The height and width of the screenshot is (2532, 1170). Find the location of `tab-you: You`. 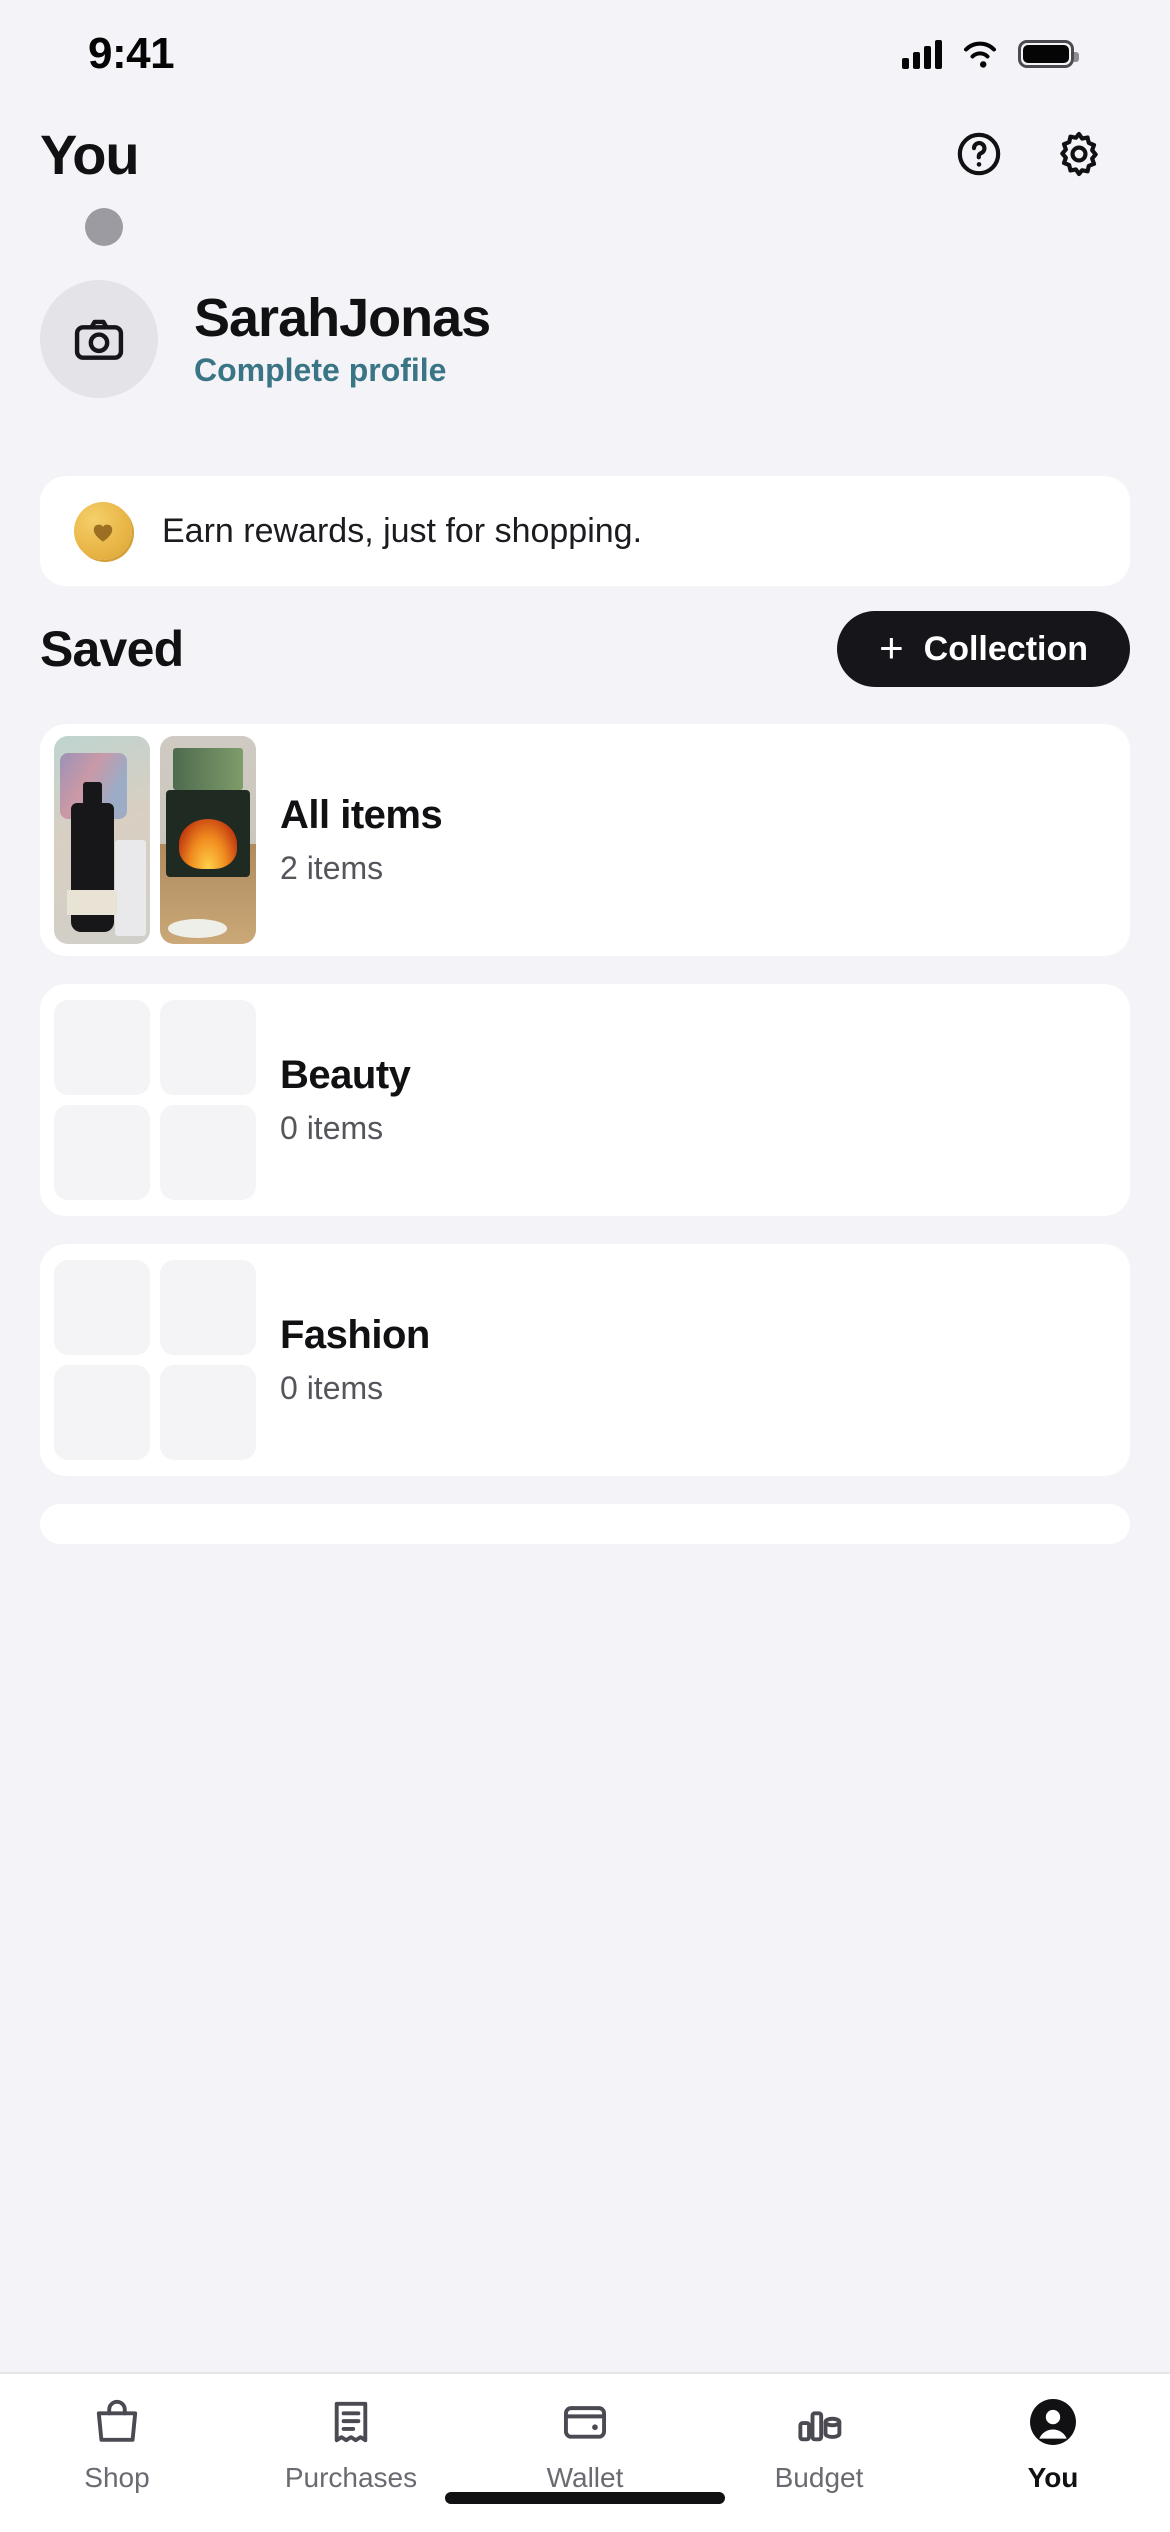

tab-you: You is located at coordinates (1053, 2443).